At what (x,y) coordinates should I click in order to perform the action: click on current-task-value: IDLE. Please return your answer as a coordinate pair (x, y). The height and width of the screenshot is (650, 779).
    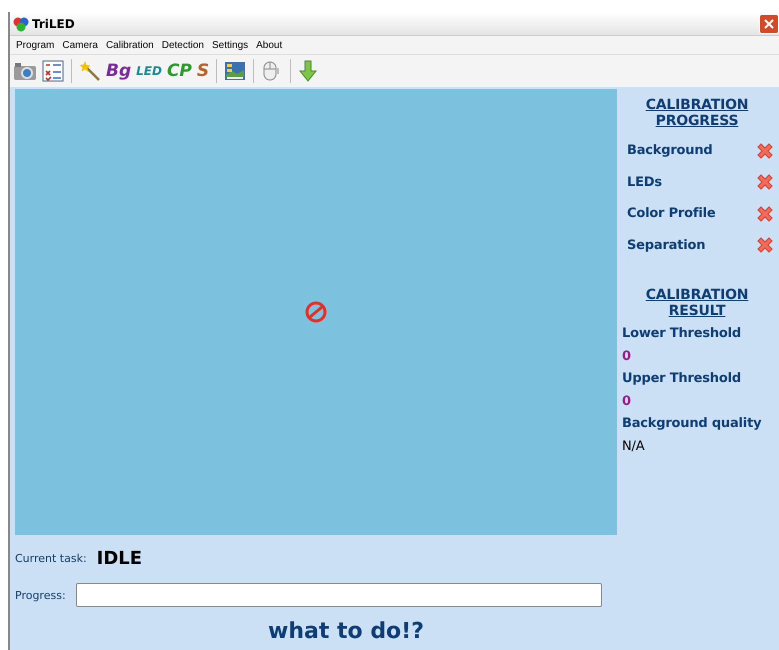
    Looking at the image, I should click on (119, 558).